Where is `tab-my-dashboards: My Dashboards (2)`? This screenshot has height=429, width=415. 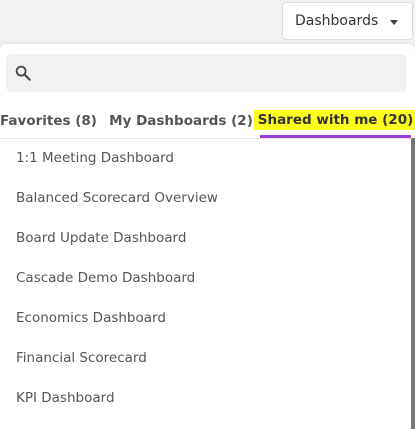
tab-my-dashboards: My Dashboards (2) is located at coordinates (181, 121).